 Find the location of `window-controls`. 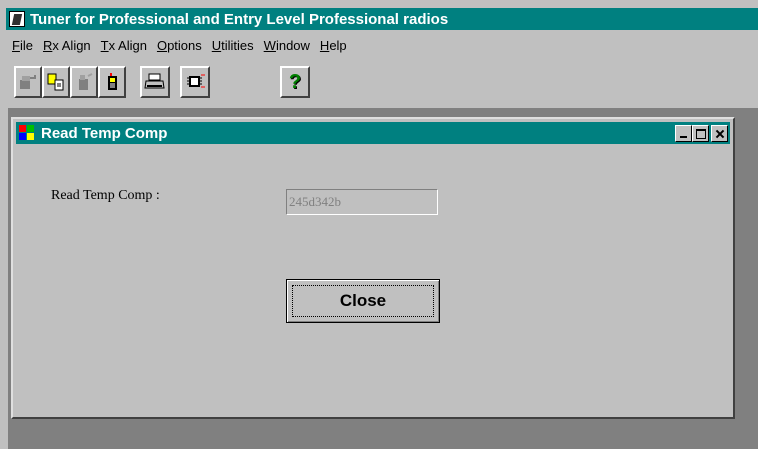

window-controls is located at coordinates (701, 133).